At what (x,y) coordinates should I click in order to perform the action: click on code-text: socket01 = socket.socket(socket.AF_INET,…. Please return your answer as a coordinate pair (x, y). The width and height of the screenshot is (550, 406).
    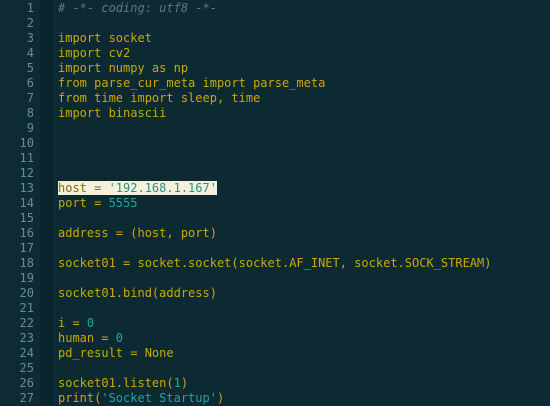
    Looking at the image, I should click on (274, 263).